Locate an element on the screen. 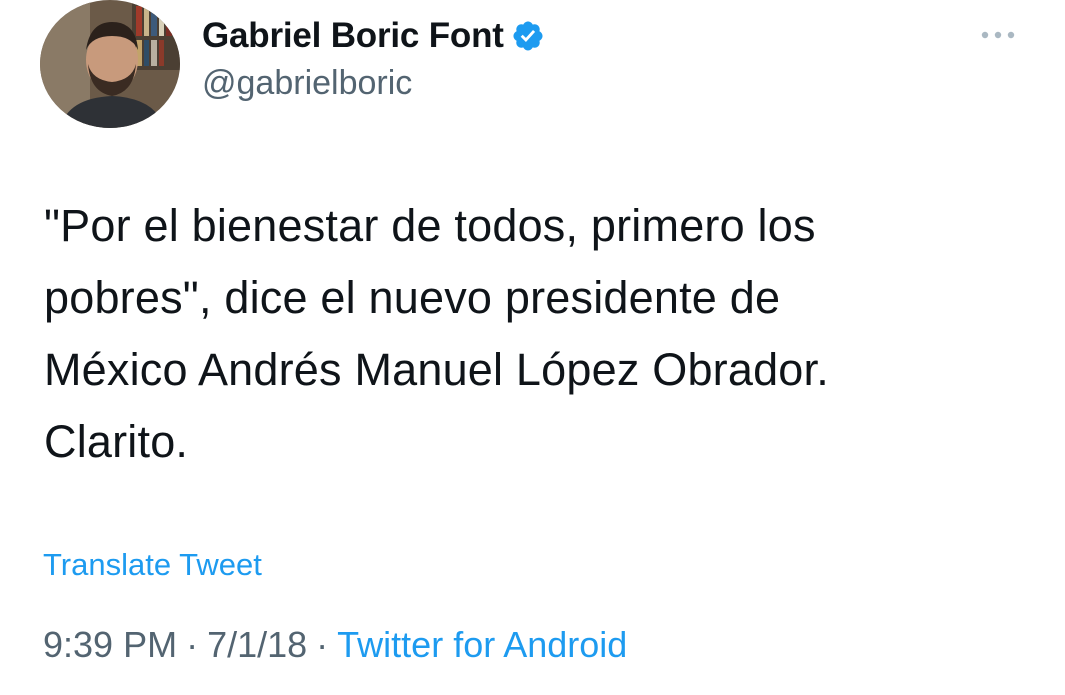  avatar is located at coordinates (110, 64).